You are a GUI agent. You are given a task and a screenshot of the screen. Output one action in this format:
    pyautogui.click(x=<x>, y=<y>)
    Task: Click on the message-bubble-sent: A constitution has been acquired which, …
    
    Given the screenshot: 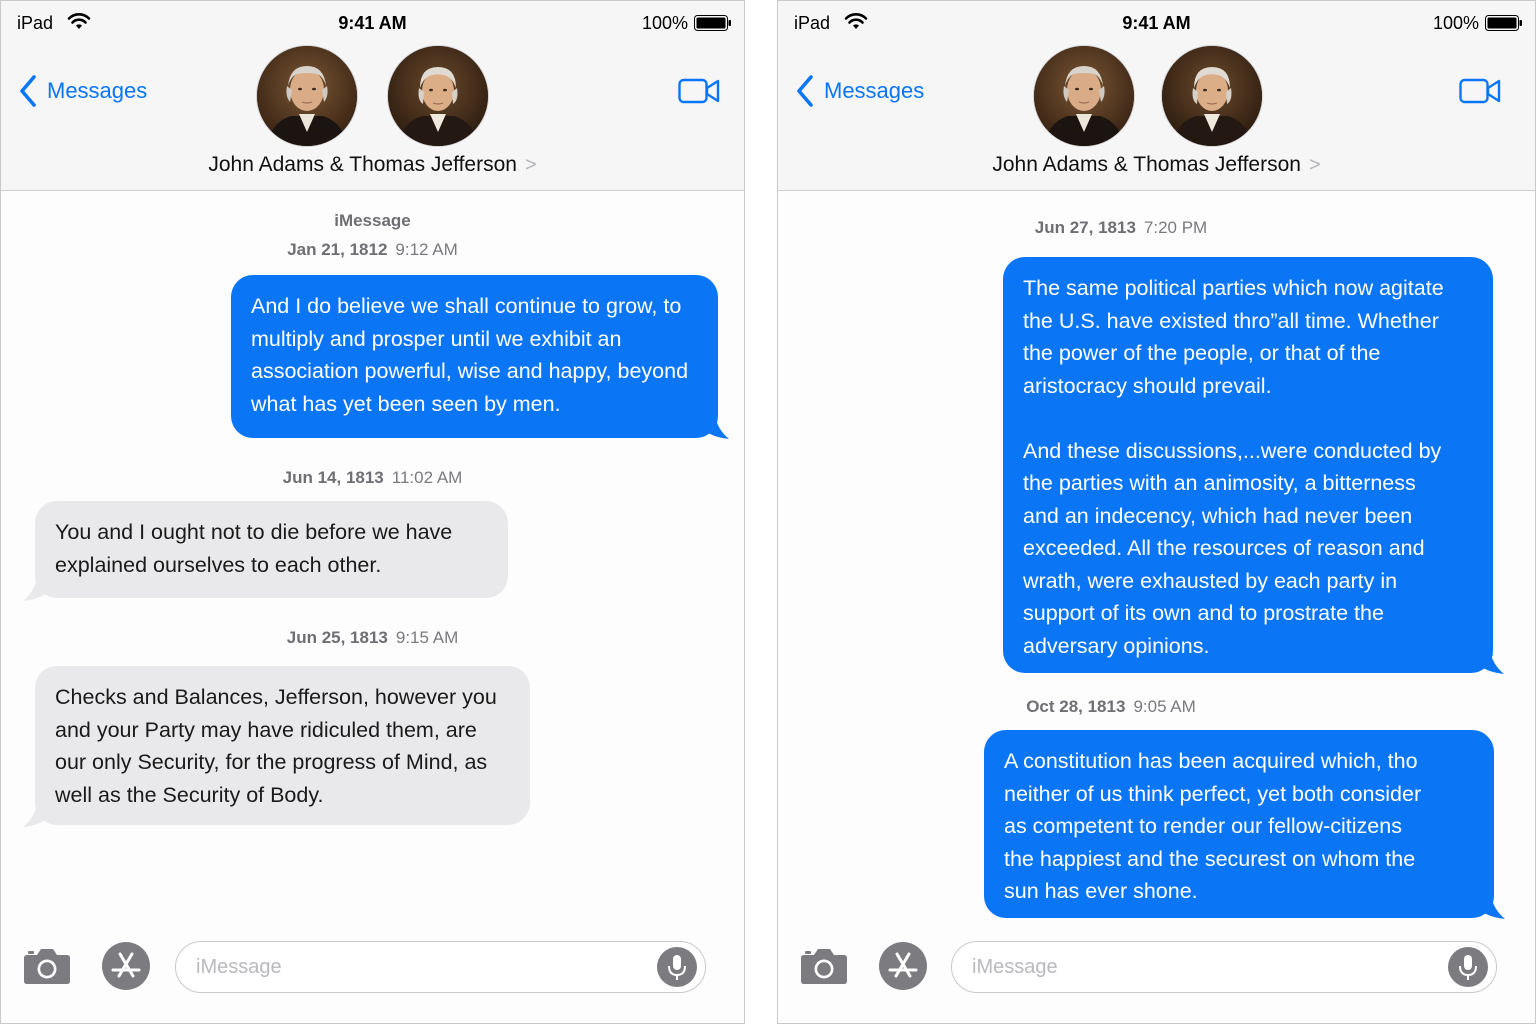 What is the action you would take?
    pyautogui.click(x=1239, y=824)
    